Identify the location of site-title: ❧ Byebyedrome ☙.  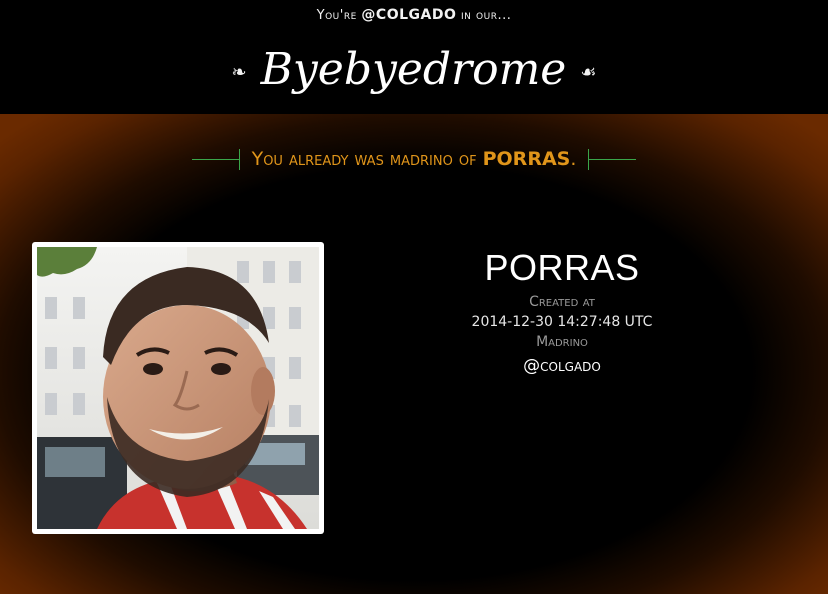
(414, 71).